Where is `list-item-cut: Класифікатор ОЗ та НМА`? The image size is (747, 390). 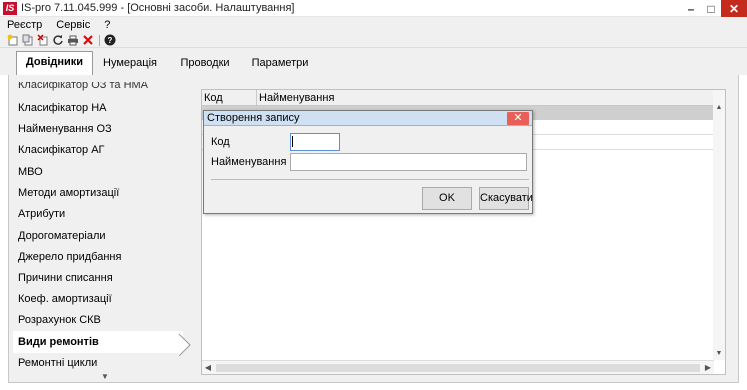 list-item-cut: Класифікатор ОЗ та НМА is located at coordinates (83, 86).